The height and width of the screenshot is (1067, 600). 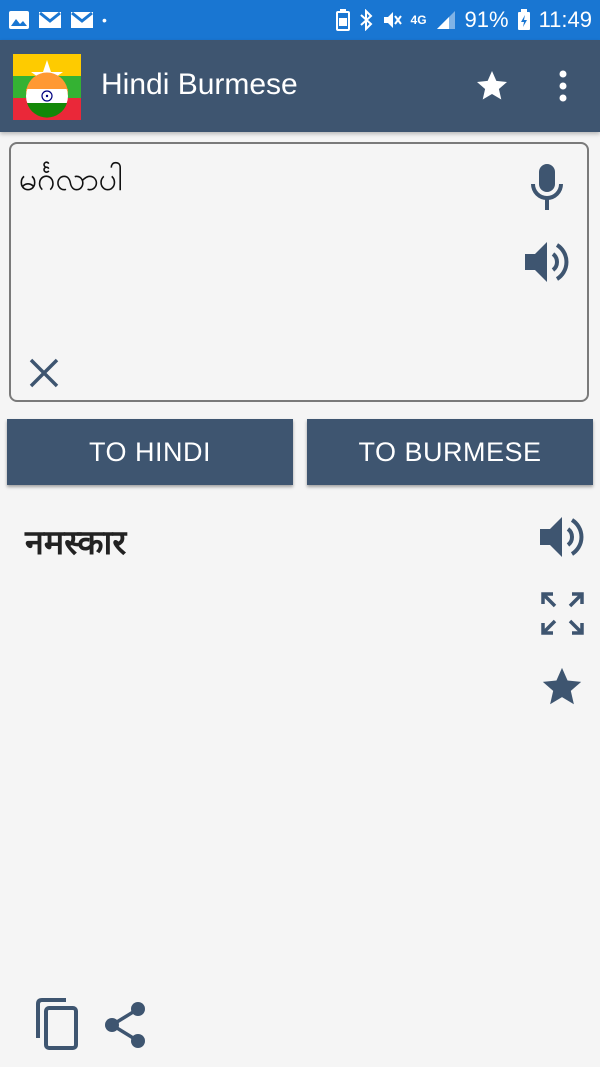 I want to click on battery-saver-icon, so click(x=342, y=20).